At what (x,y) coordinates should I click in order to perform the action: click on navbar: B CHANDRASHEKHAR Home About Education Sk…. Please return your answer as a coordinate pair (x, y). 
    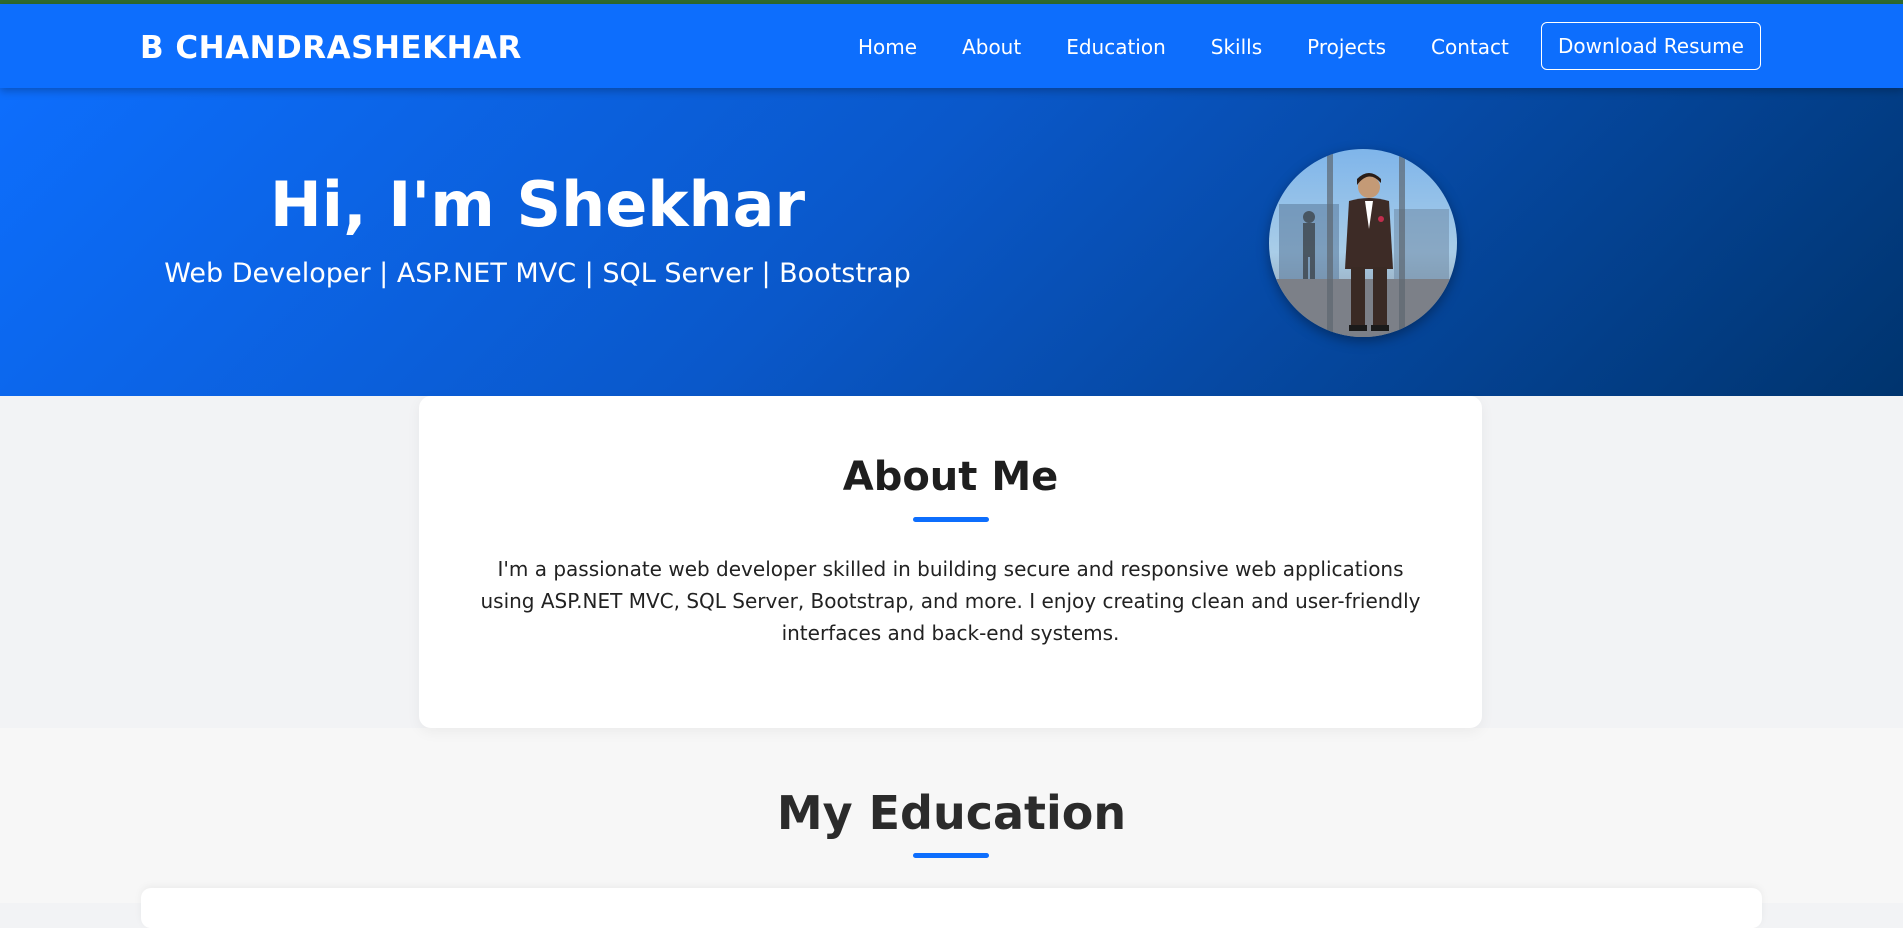
    Looking at the image, I should click on (951, 46).